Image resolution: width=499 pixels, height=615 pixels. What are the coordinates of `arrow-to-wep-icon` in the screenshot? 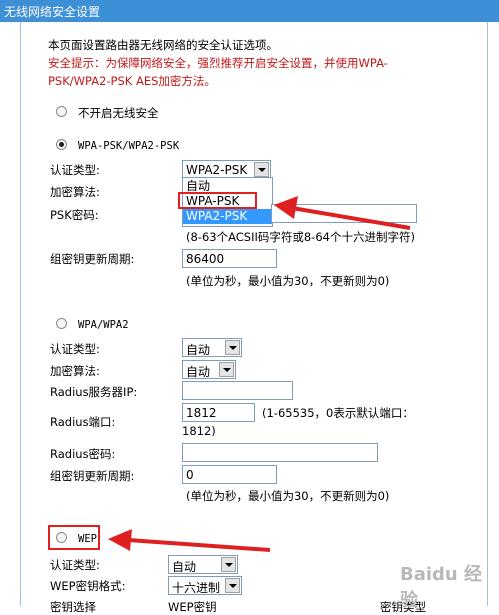 It's located at (189, 540).